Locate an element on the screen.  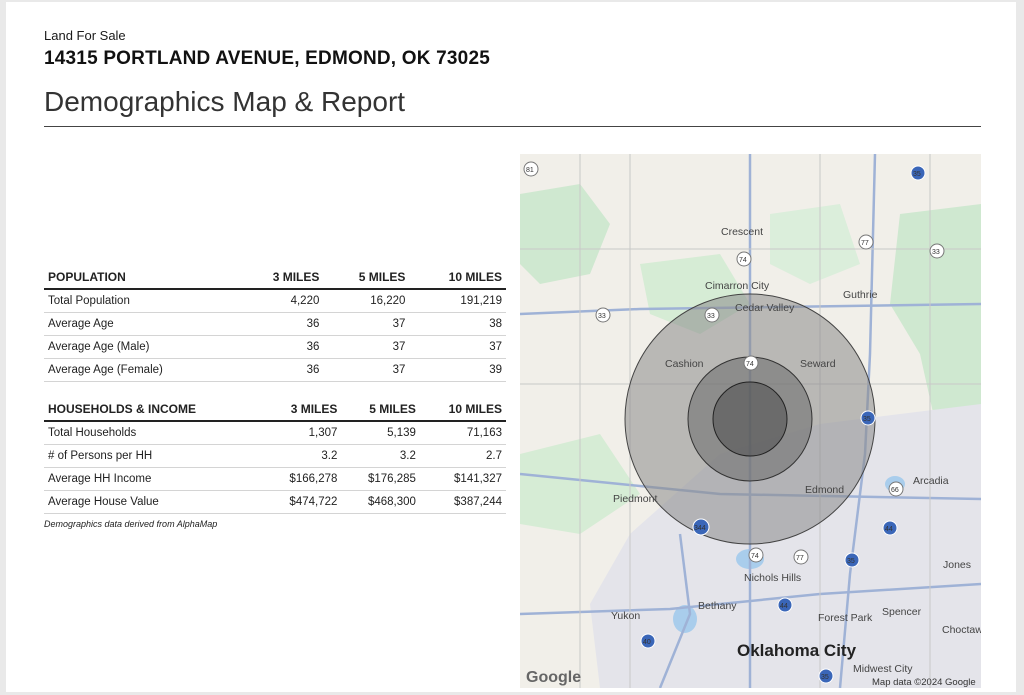
place-label: Jones is located at coordinates (957, 565).